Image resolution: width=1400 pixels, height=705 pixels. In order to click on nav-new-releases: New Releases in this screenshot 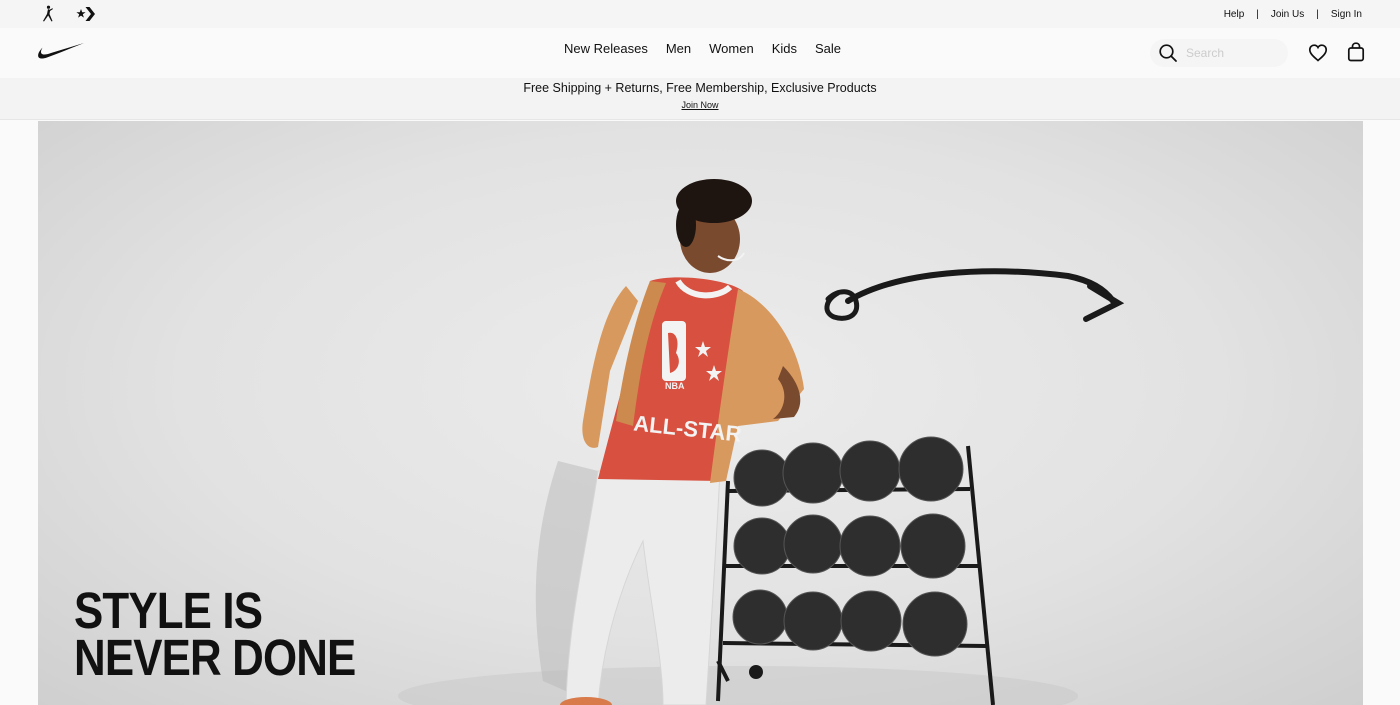, I will do `click(606, 48)`.